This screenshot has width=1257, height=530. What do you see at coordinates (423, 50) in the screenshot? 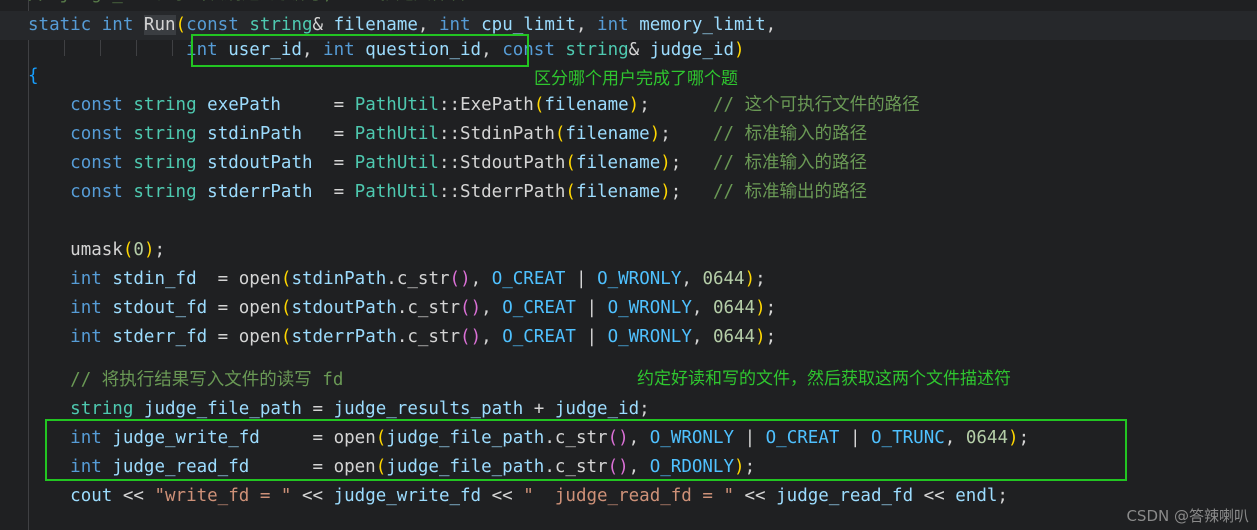
I see `token-id-question-id: question_id` at bounding box center [423, 50].